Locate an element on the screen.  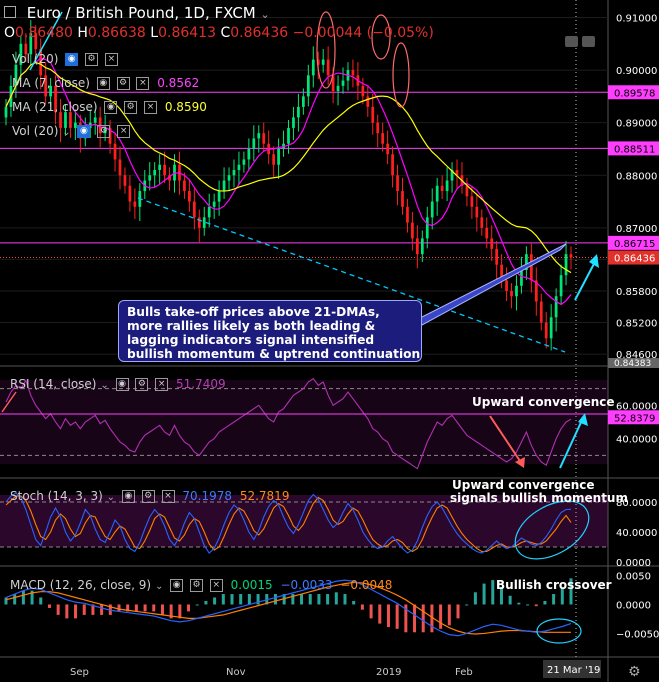
rsi-note: Upward convergence is located at coordinates (543, 402).